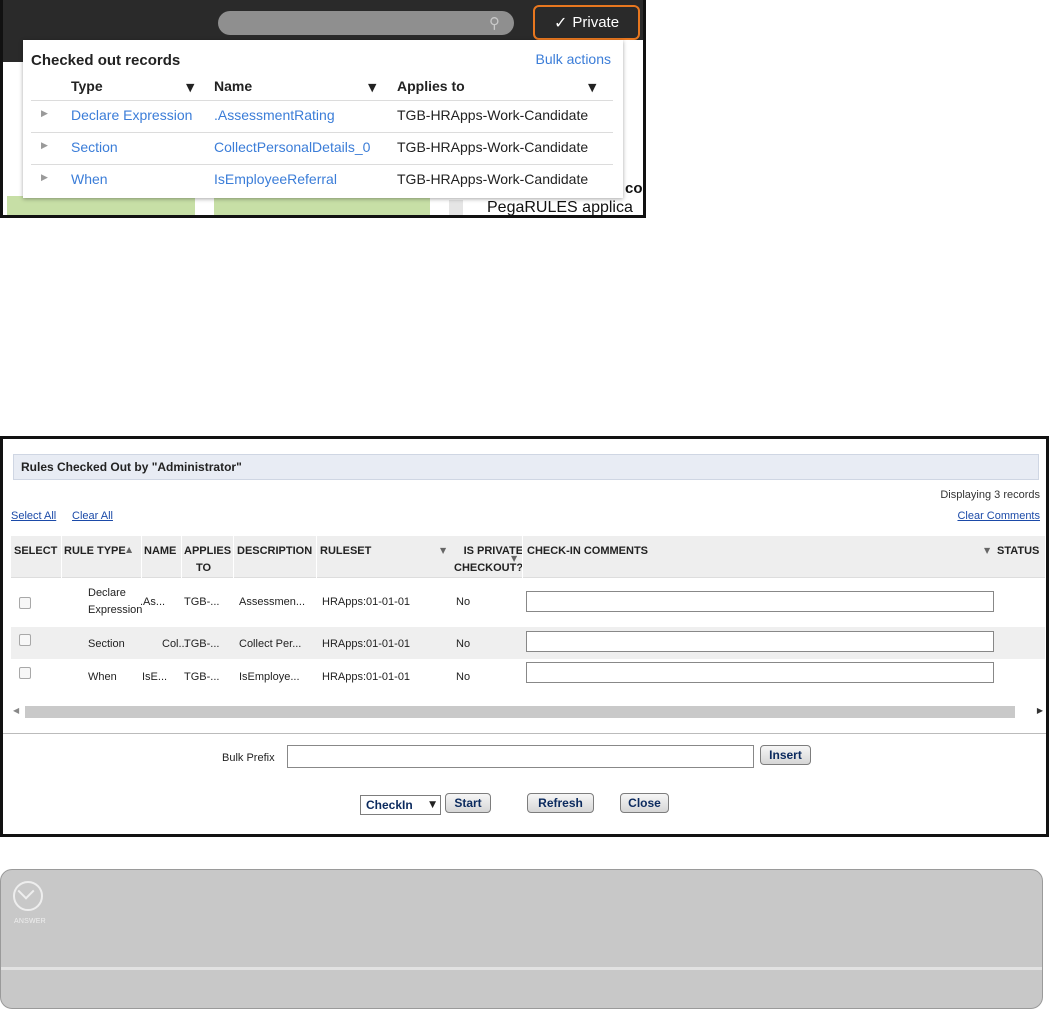 This screenshot has width=1049, height=1015. What do you see at coordinates (89, 179) in the screenshot?
I see `record-type-link: When` at bounding box center [89, 179].